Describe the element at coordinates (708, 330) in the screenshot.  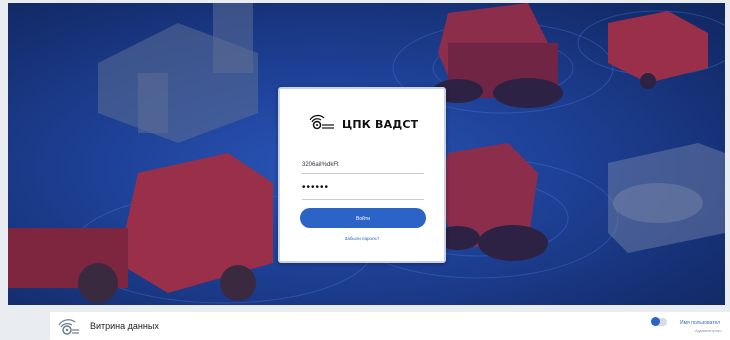
I see `user-role: Администрато` at that location.